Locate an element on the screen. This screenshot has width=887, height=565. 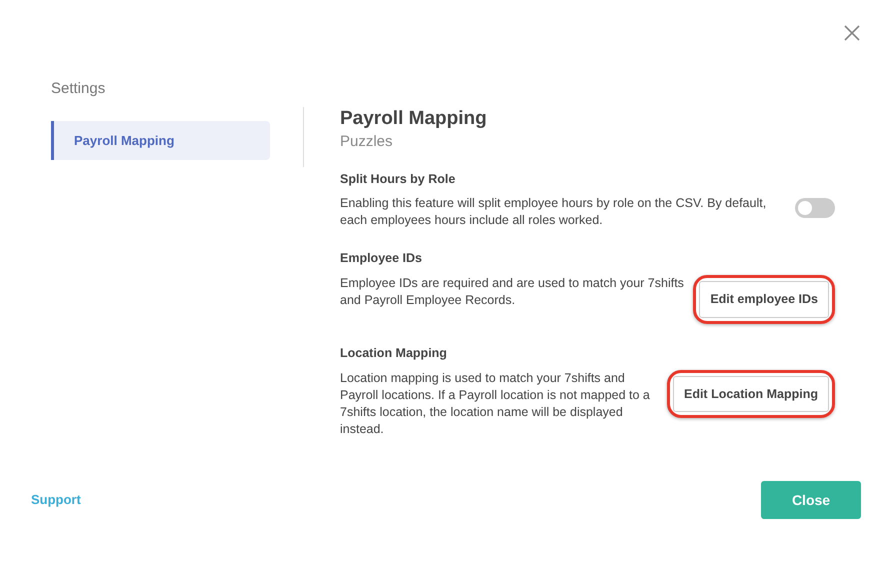
close-button: Close is located at coordinates (811, 500).